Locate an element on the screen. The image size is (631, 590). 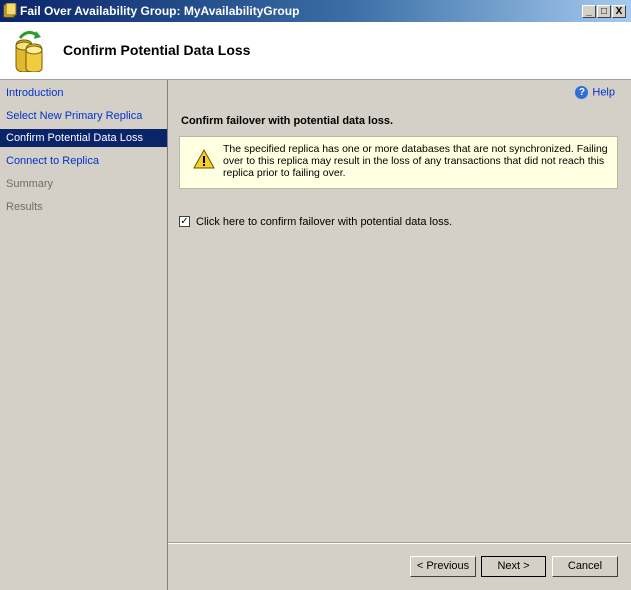
checkbox: ✓ is located at coordinates (184, 221).